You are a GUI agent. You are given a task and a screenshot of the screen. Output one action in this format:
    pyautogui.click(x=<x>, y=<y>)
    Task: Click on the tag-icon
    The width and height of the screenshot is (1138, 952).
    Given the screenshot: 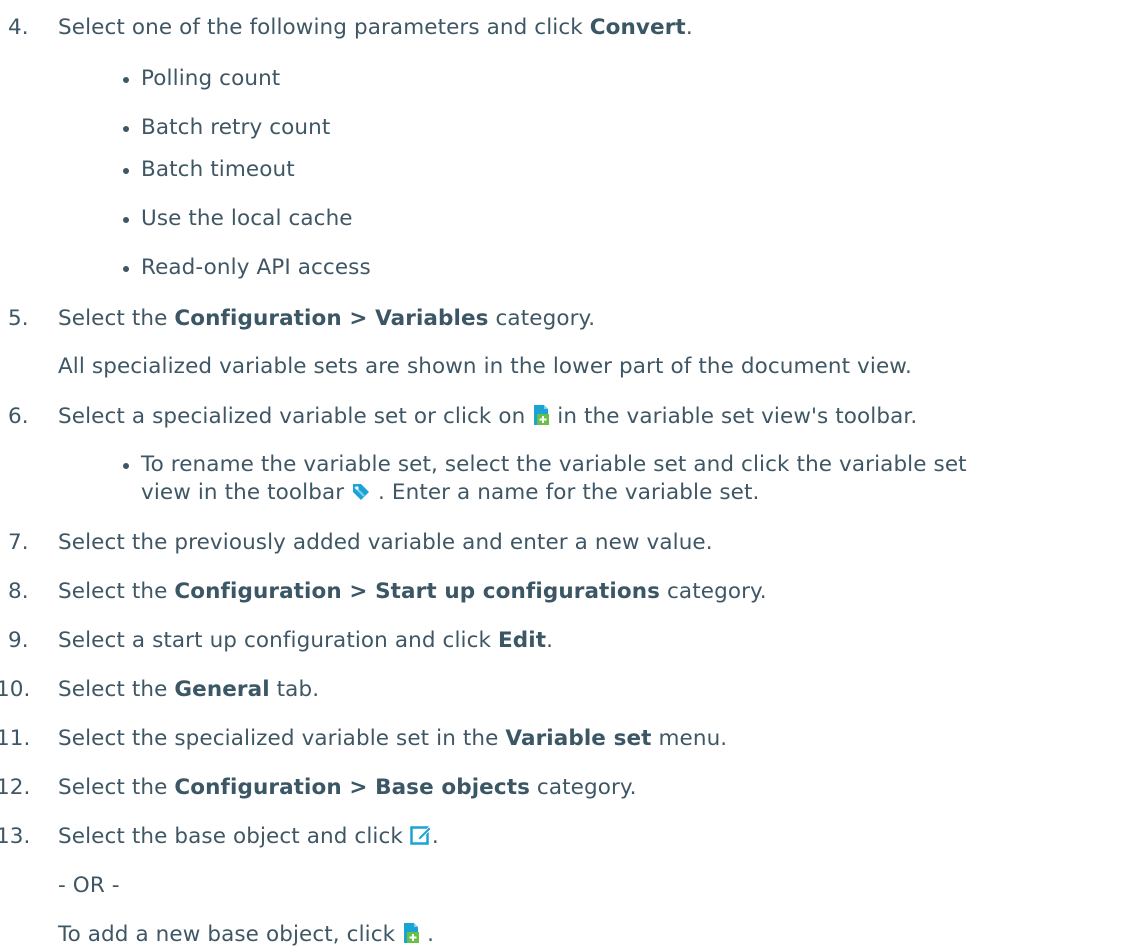 What is the action you would take?
    pyautogui.click(x=361, y=496)
    